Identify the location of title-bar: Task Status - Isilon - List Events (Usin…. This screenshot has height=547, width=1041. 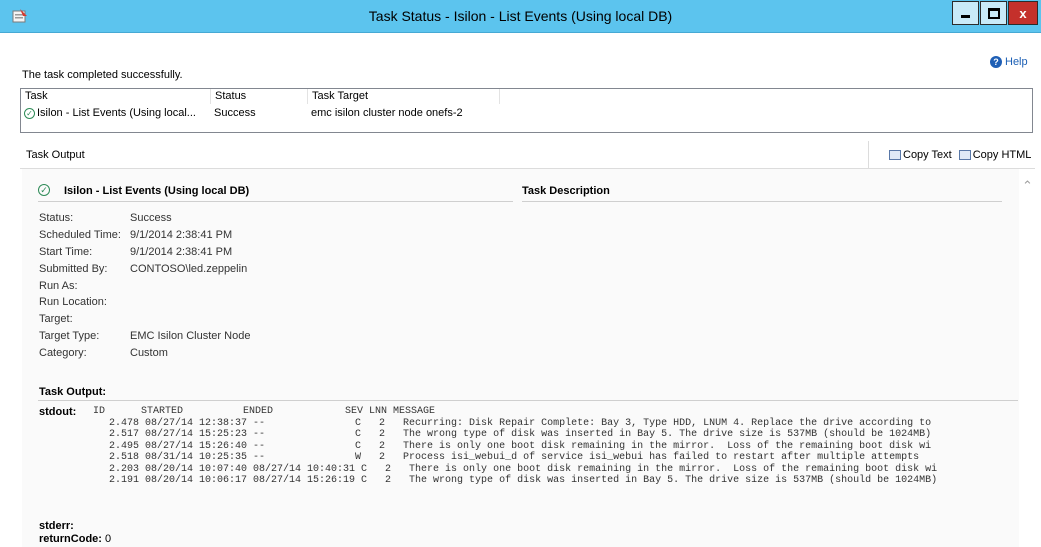
(520, 16).